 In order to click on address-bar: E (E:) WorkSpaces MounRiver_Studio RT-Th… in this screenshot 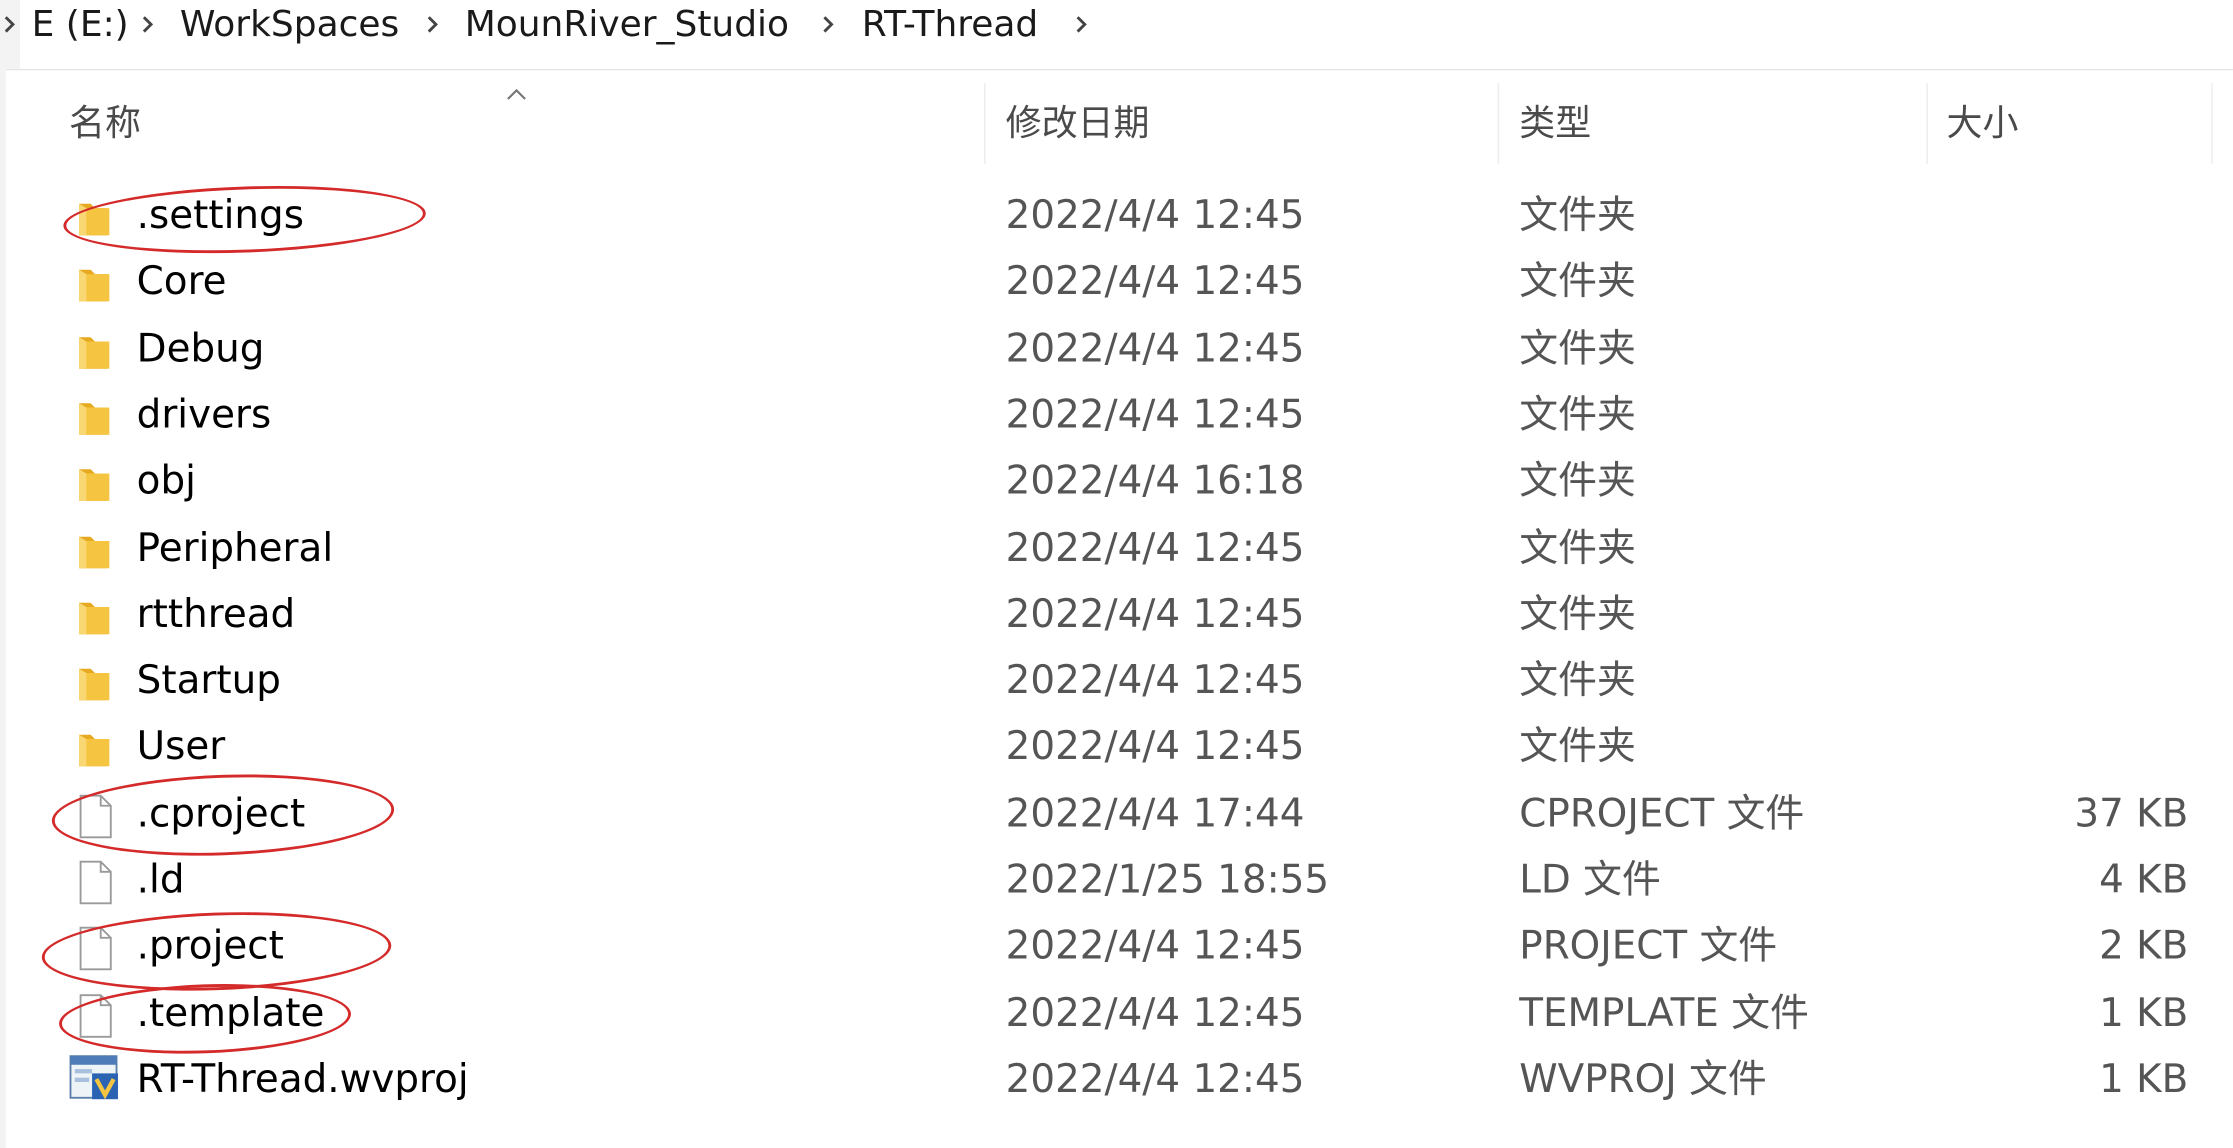, I will do `click(1116, 35)`.